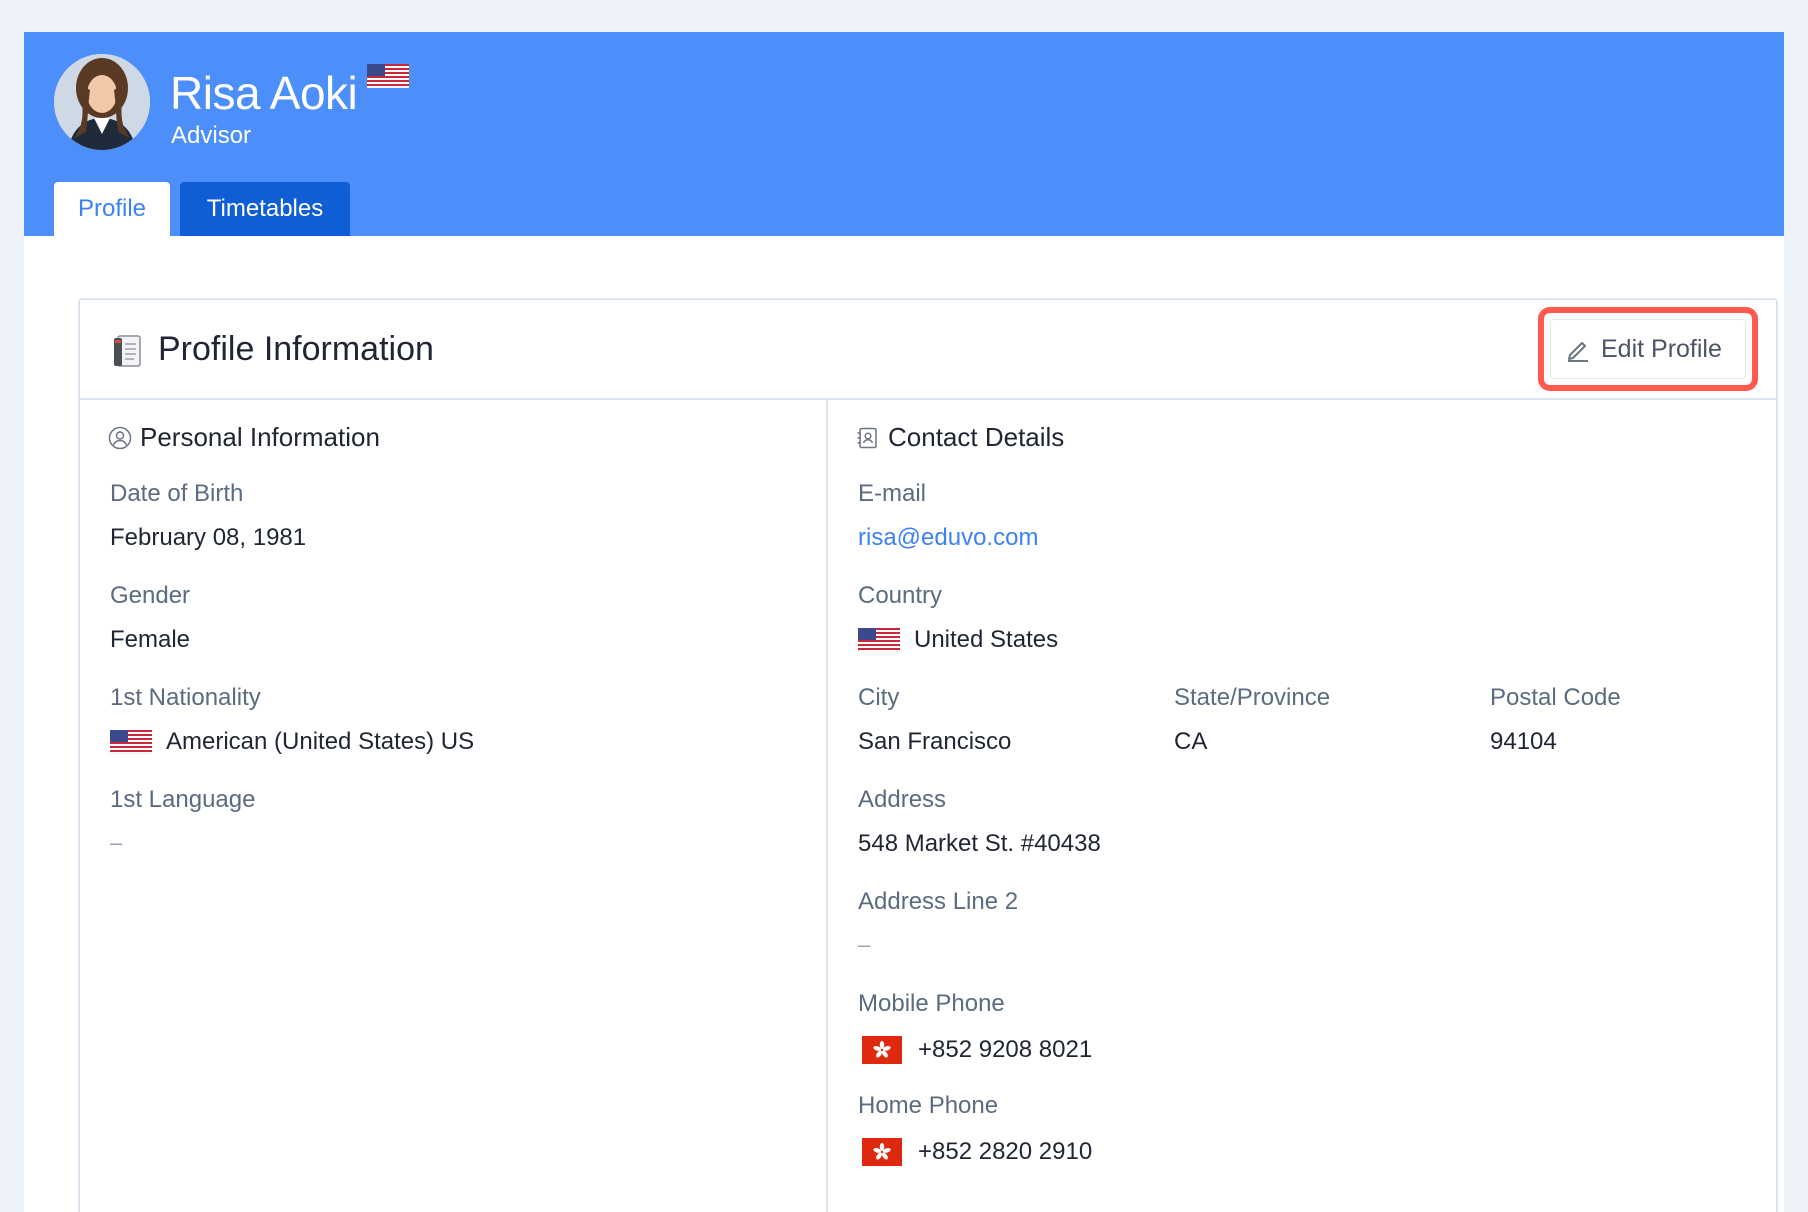  What do you see at coordinates (1252, 697) in the screenshot?
I see `state-label: State/Province` at bounding box center [1252, 697].